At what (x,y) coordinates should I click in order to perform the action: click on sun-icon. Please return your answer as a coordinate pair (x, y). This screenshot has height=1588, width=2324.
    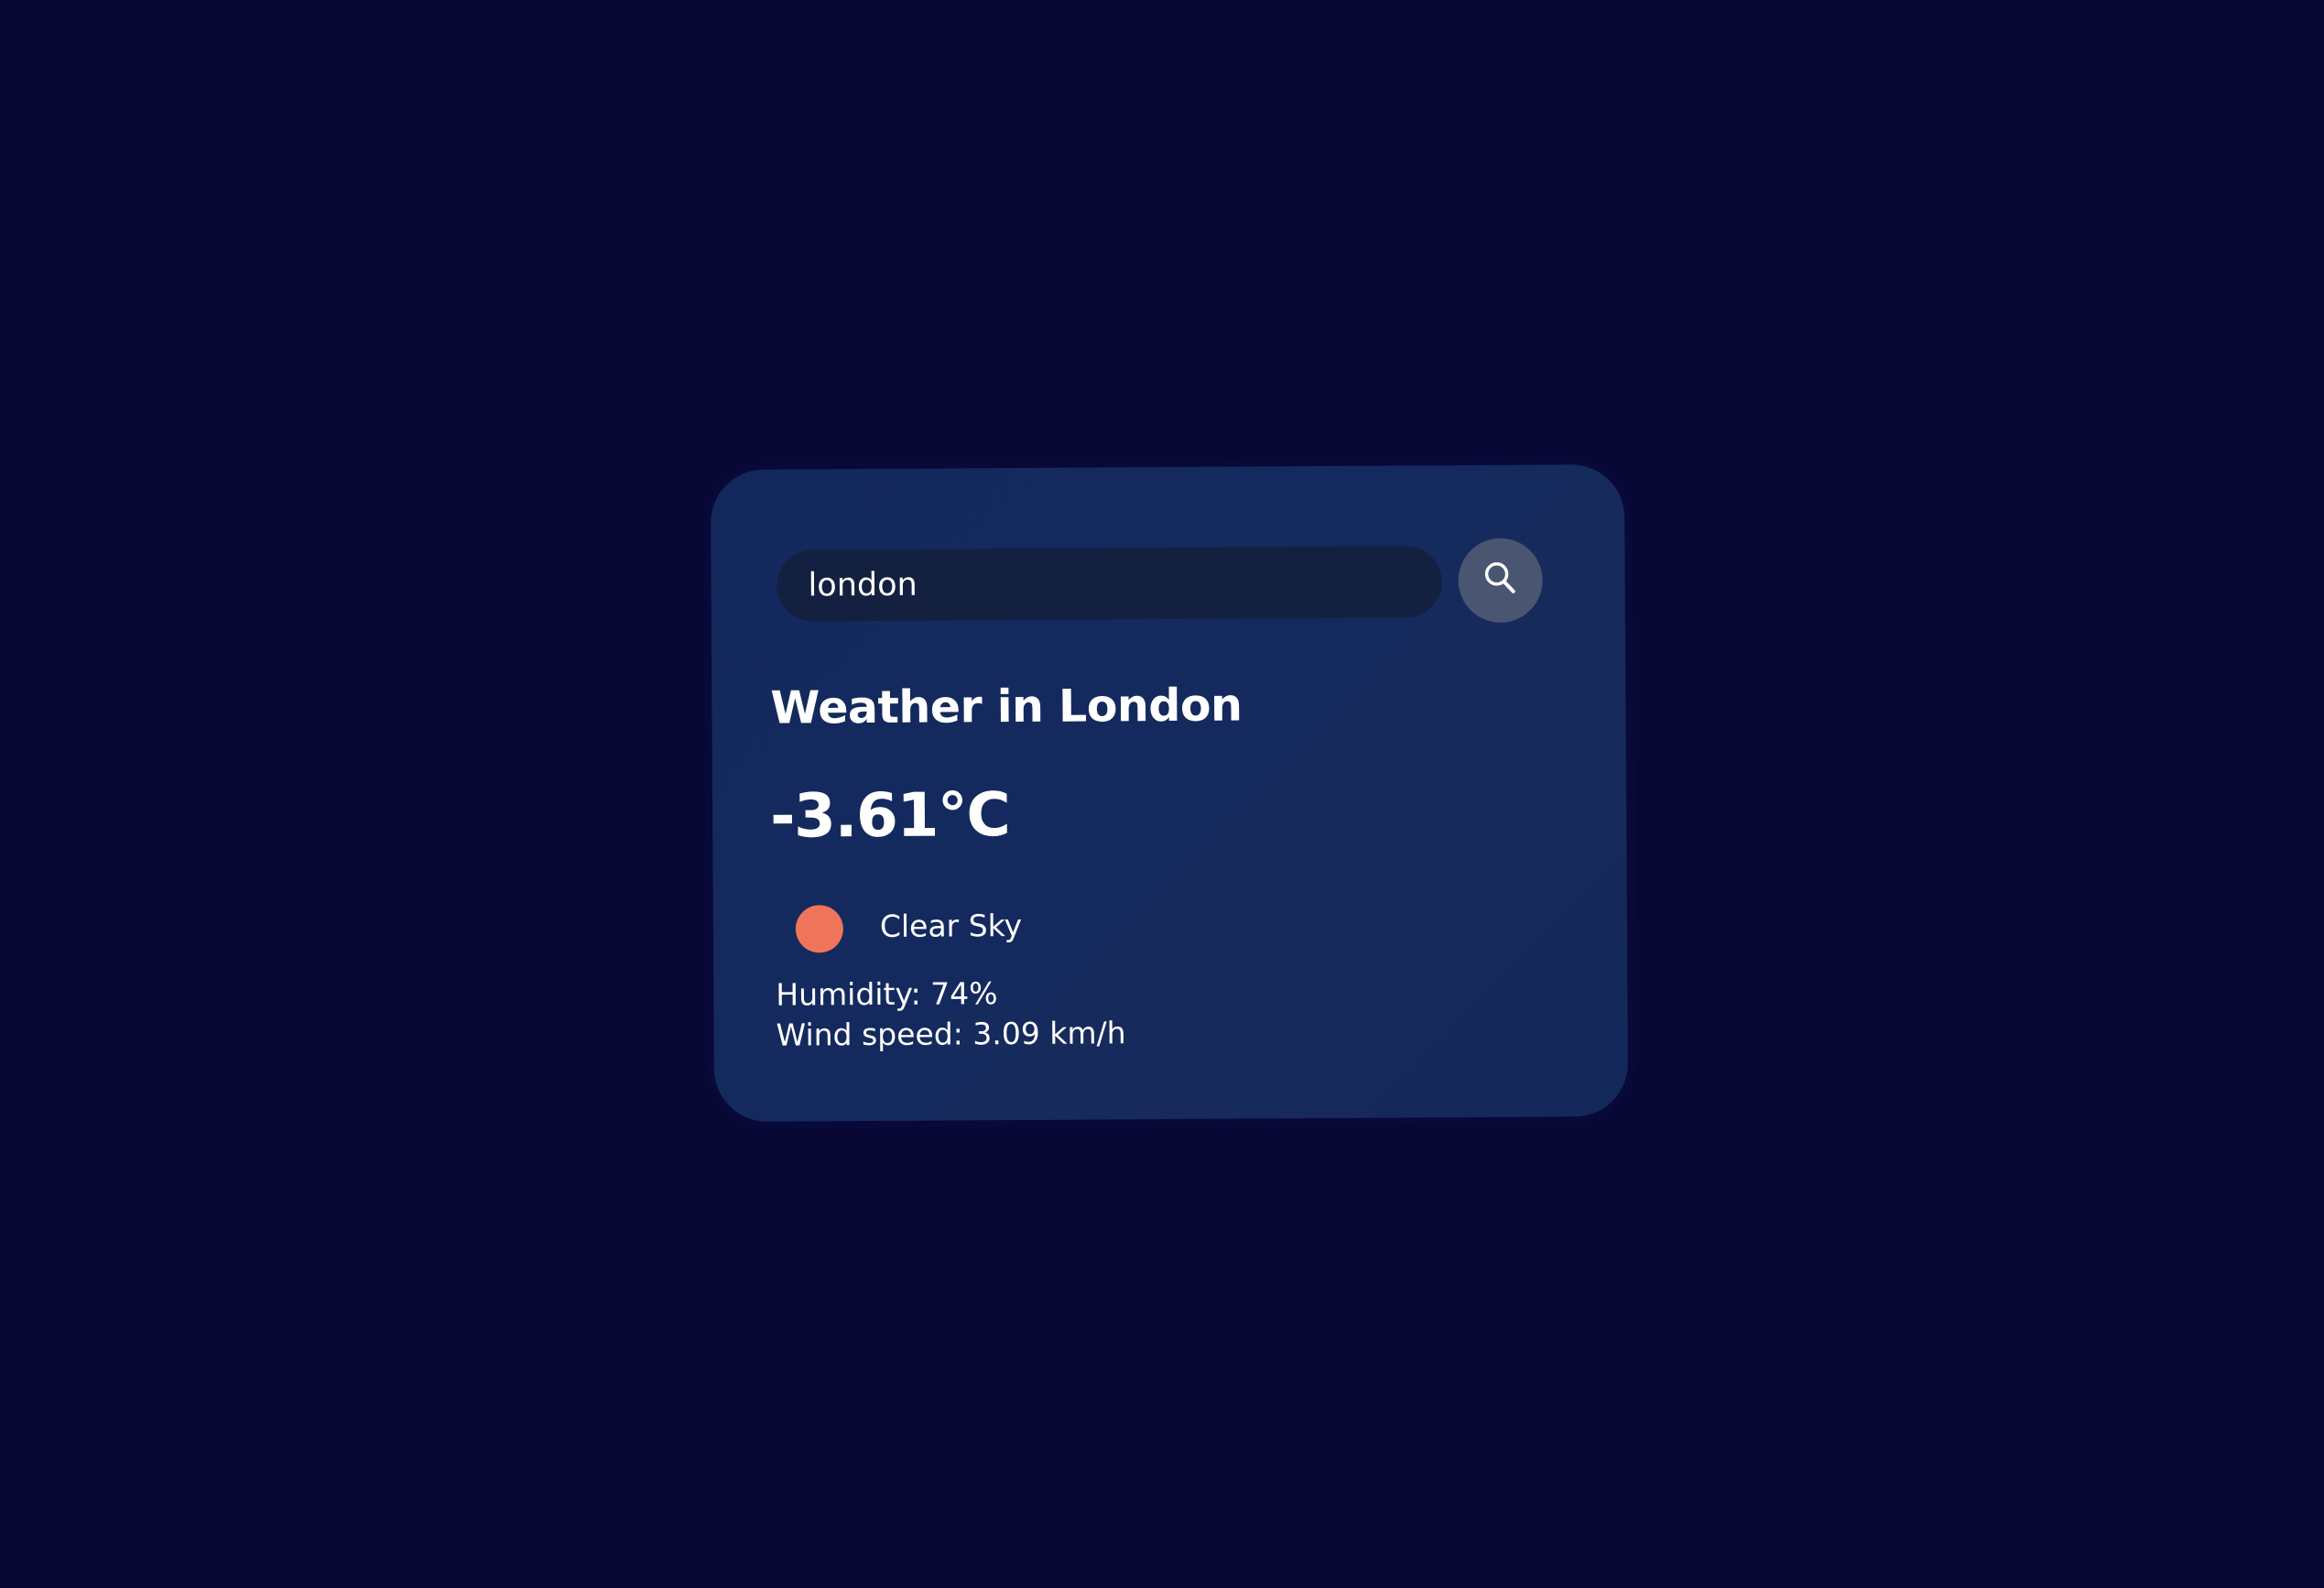
    Looking at the image, I should click on (819, 929).